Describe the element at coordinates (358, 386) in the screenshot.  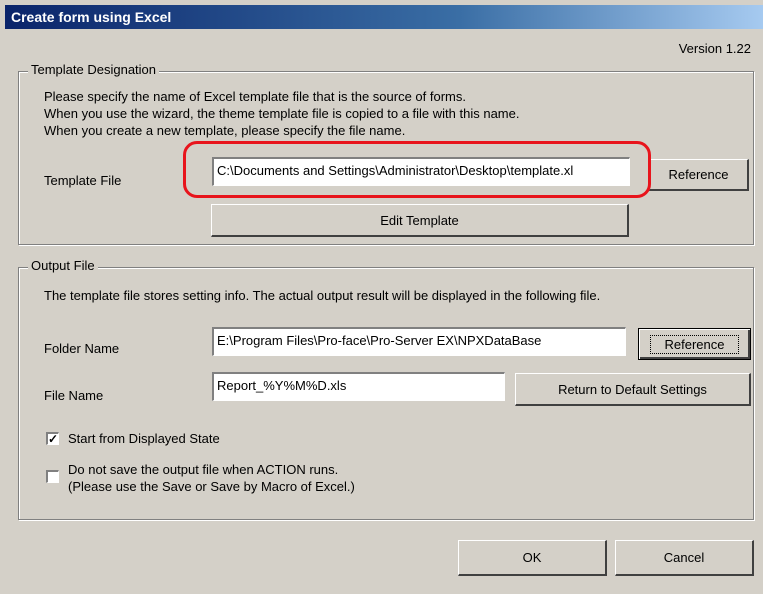
I see `file-name-input: Report_%Y%M%D.xls` at that location.